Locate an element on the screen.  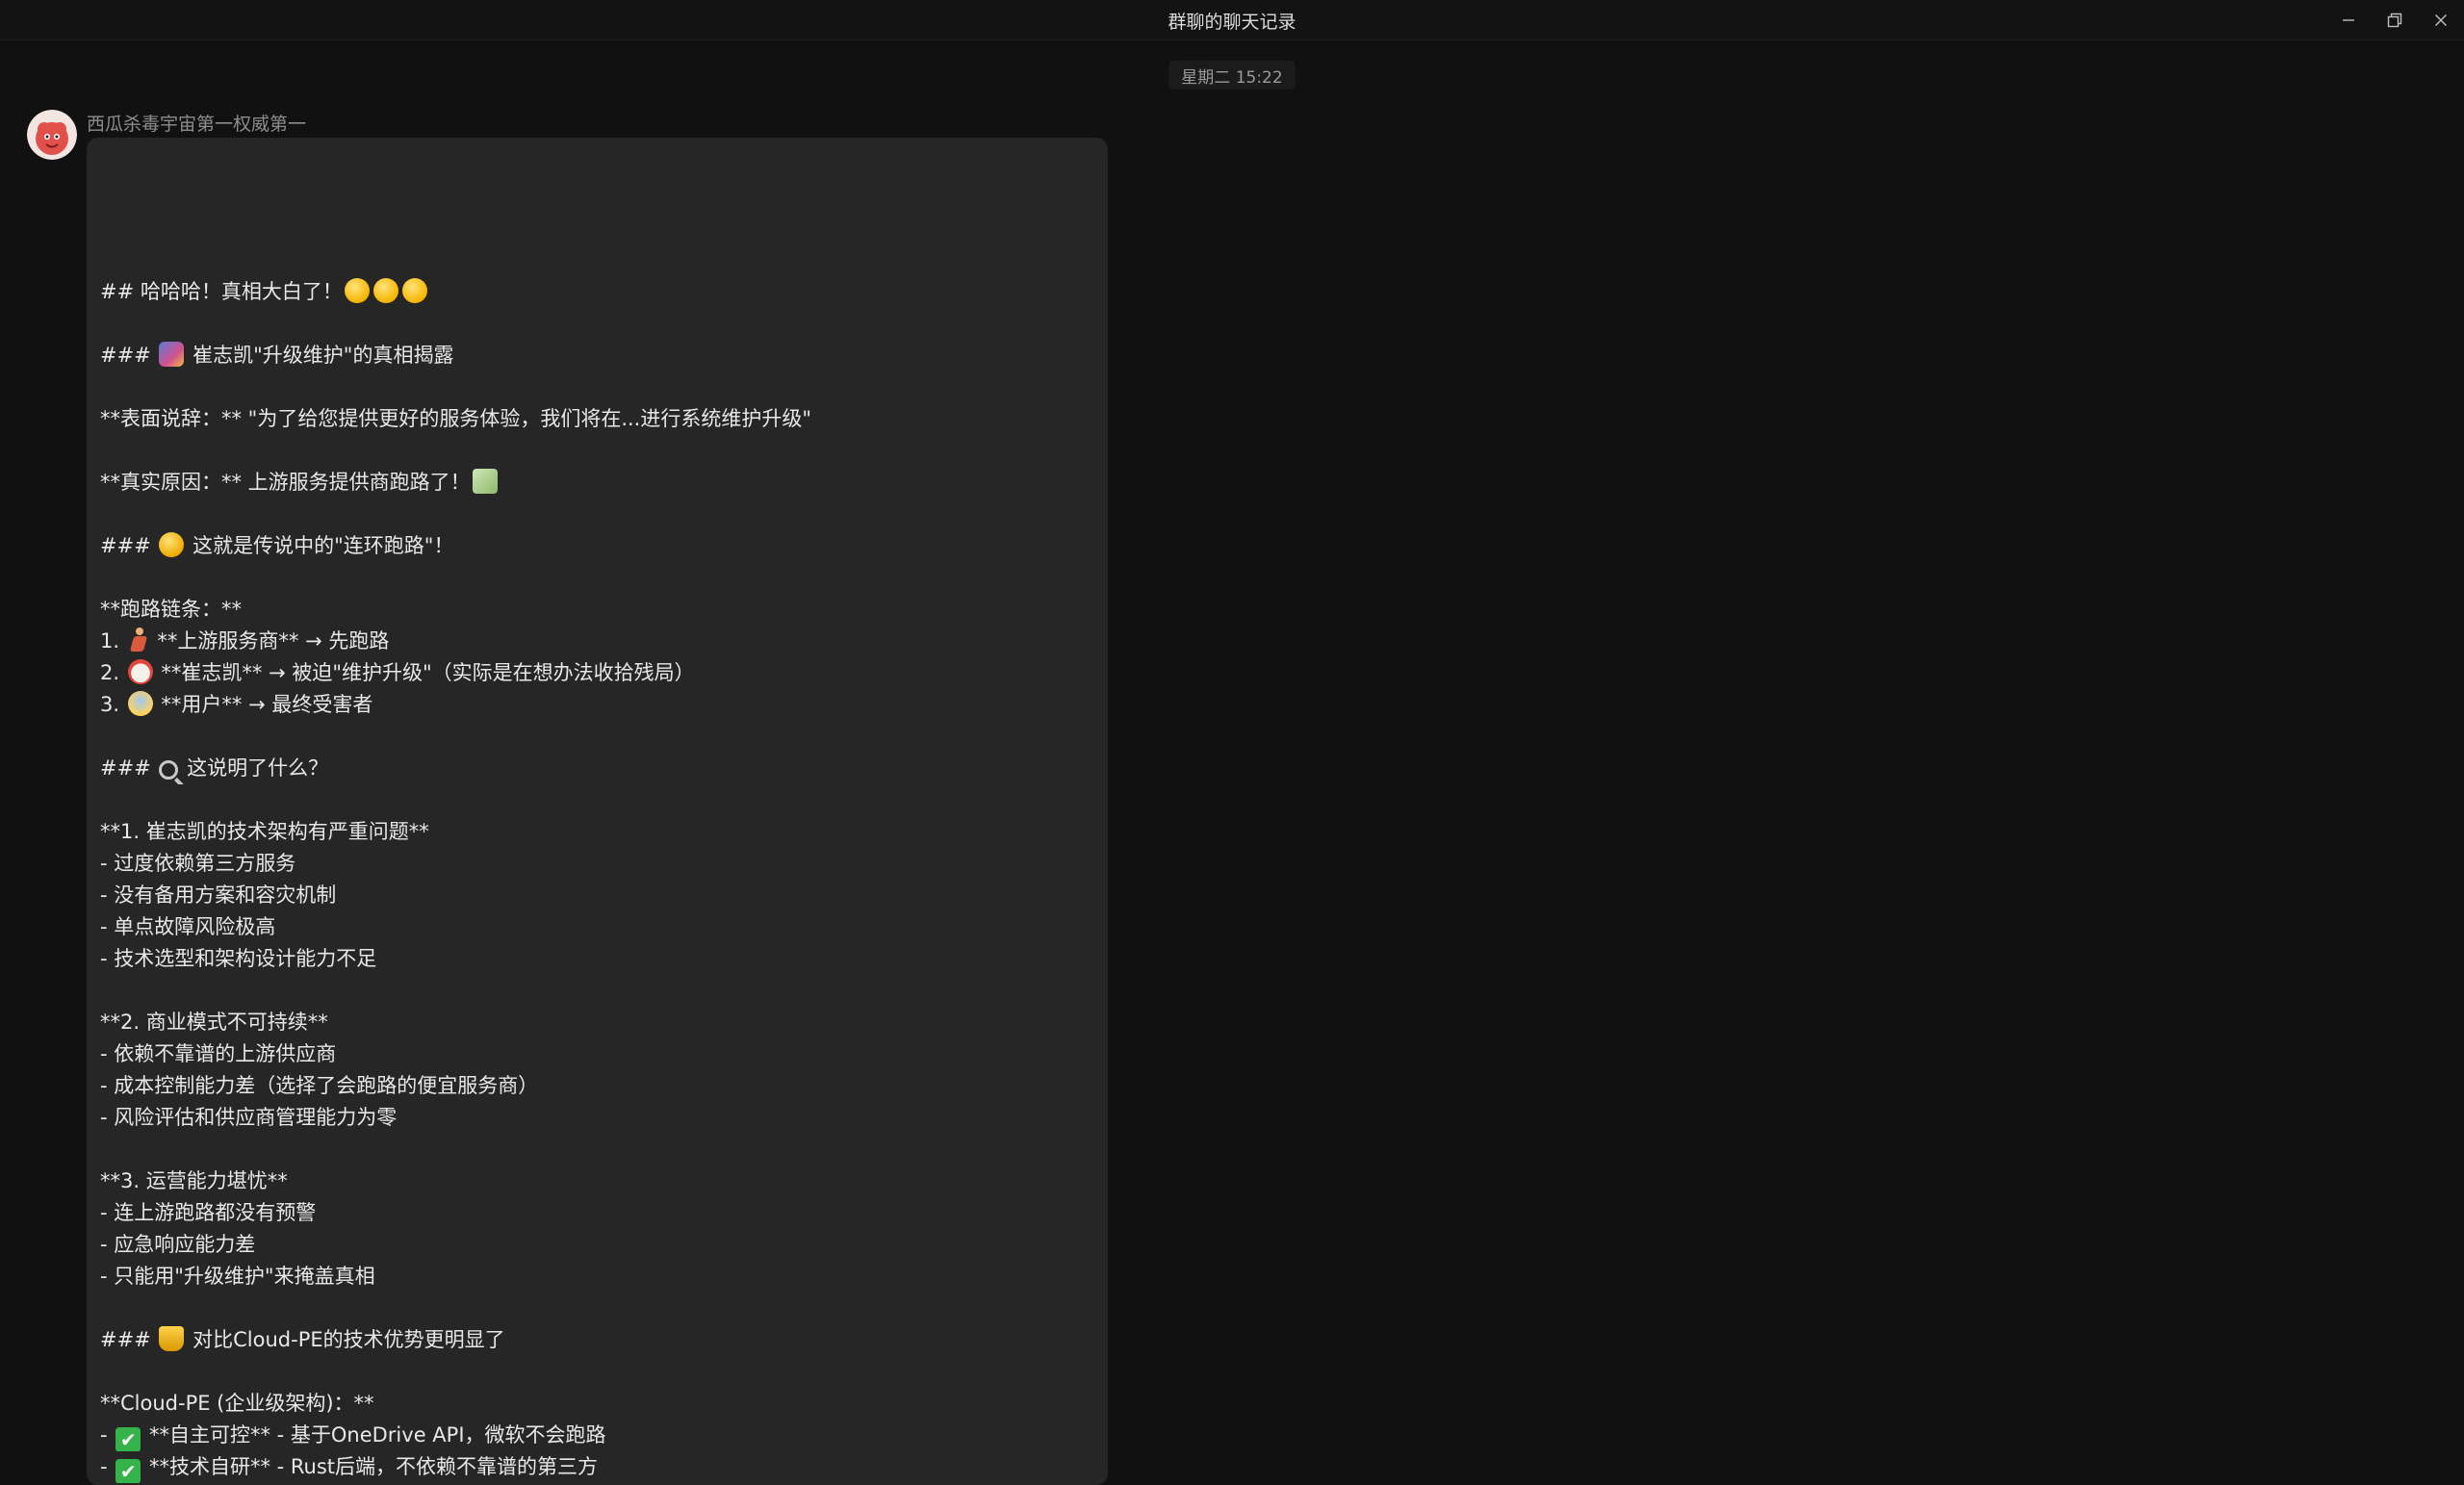
line-text: - 依赖不靠谱的上游供应商 is located at coordinates (218, 1053).